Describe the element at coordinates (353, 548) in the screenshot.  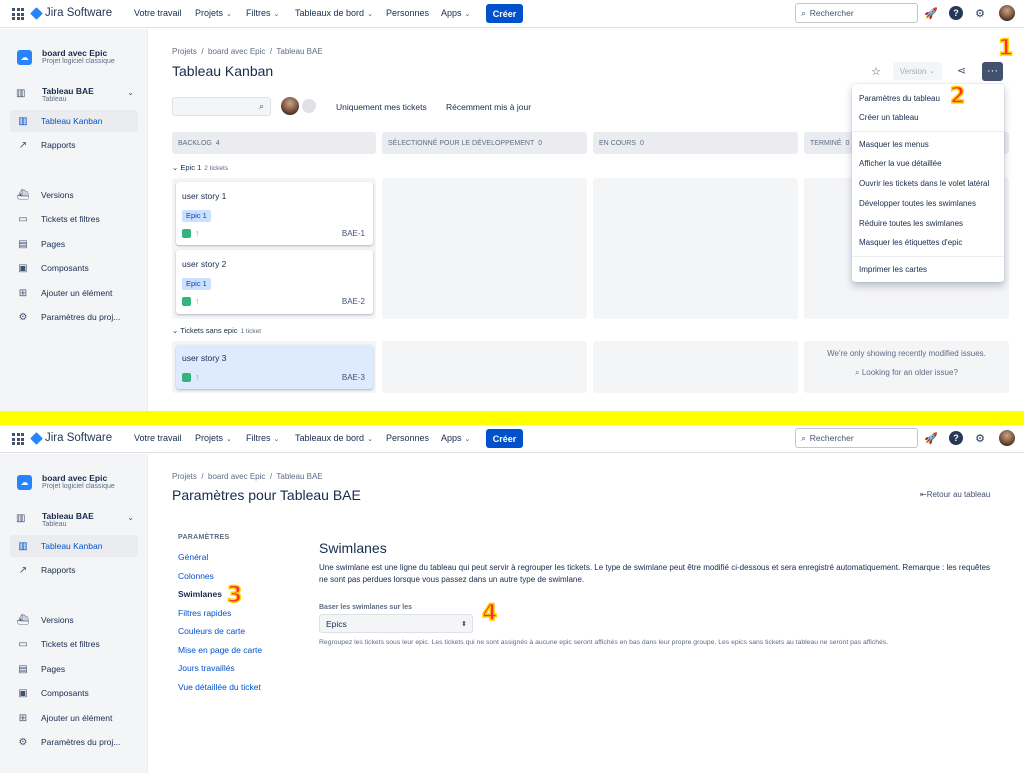
I see `swimlanes-heading: Swimlanes` at that location.